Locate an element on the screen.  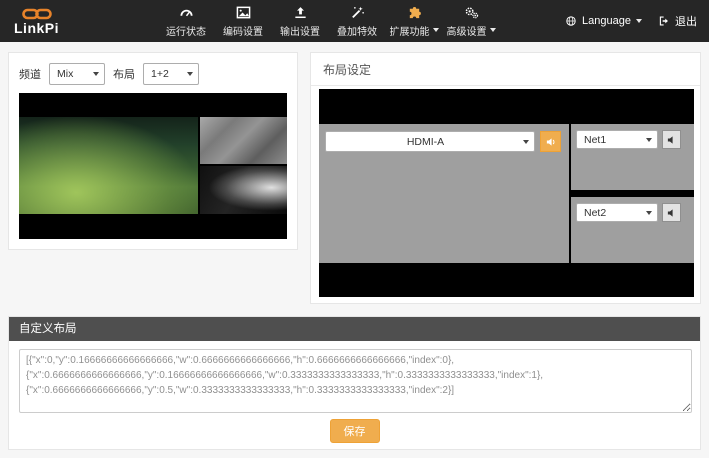
brand-logo: LinkPi is located at coordinates (36, 21).